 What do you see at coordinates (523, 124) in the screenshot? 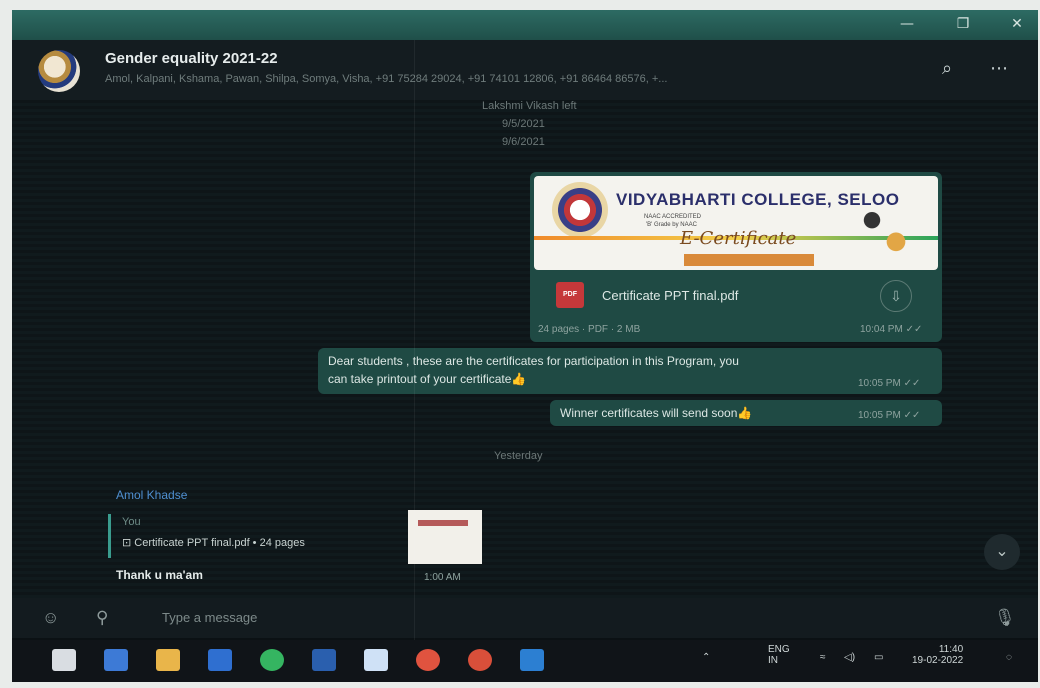
I see `system-message: 9/5/2021` at bounding box center [523, 124].